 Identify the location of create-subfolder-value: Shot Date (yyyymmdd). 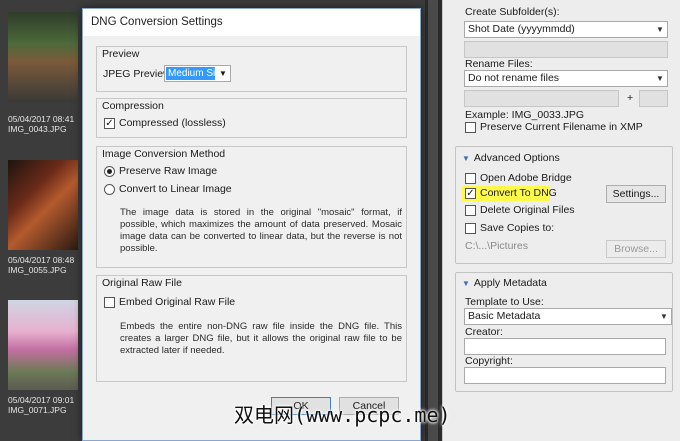
(521, 29).